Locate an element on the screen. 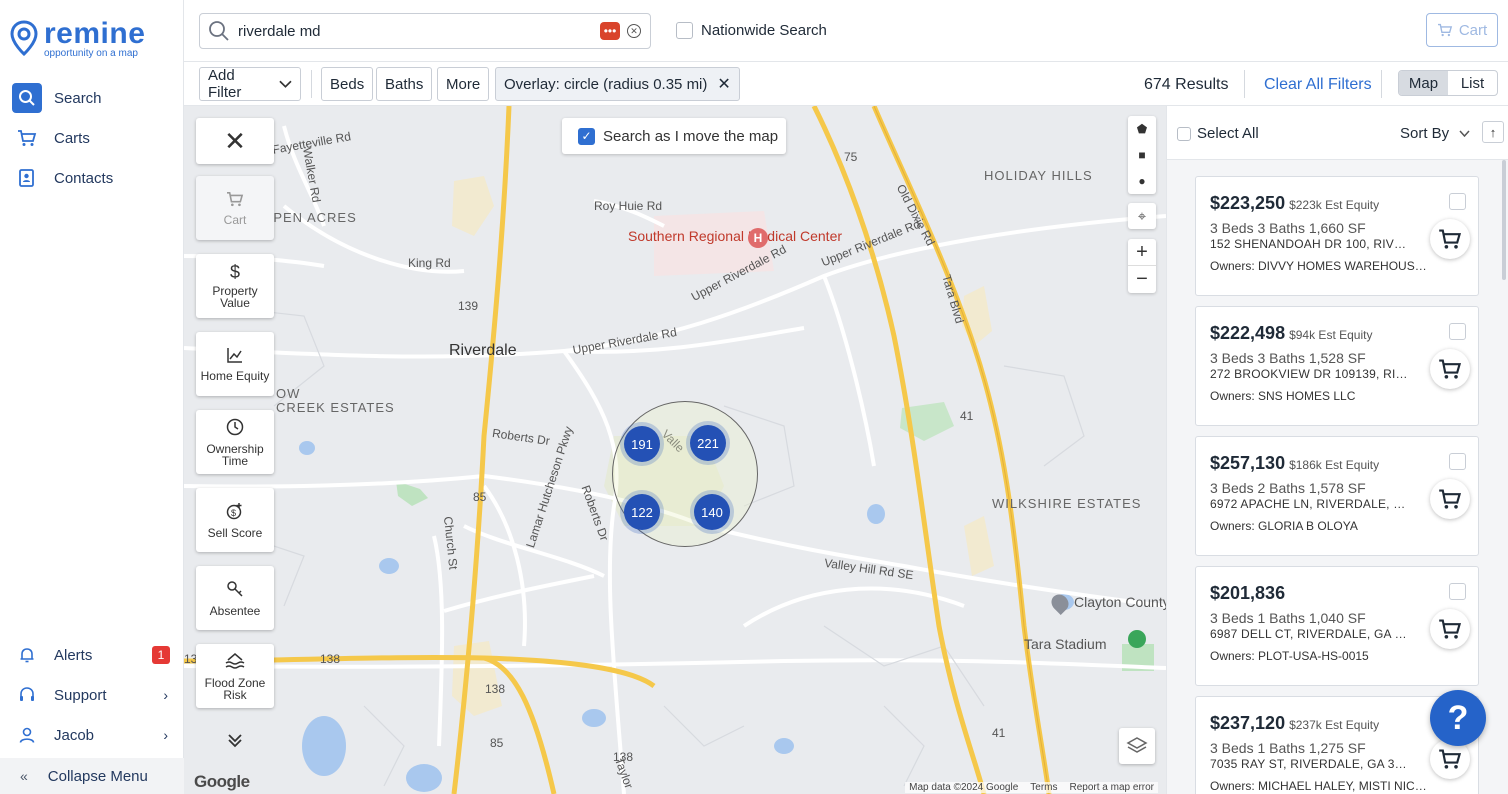 The height and width of the screenshot is (794, 1508). more-options-icon: ••• is located at coordinates (610, 31).